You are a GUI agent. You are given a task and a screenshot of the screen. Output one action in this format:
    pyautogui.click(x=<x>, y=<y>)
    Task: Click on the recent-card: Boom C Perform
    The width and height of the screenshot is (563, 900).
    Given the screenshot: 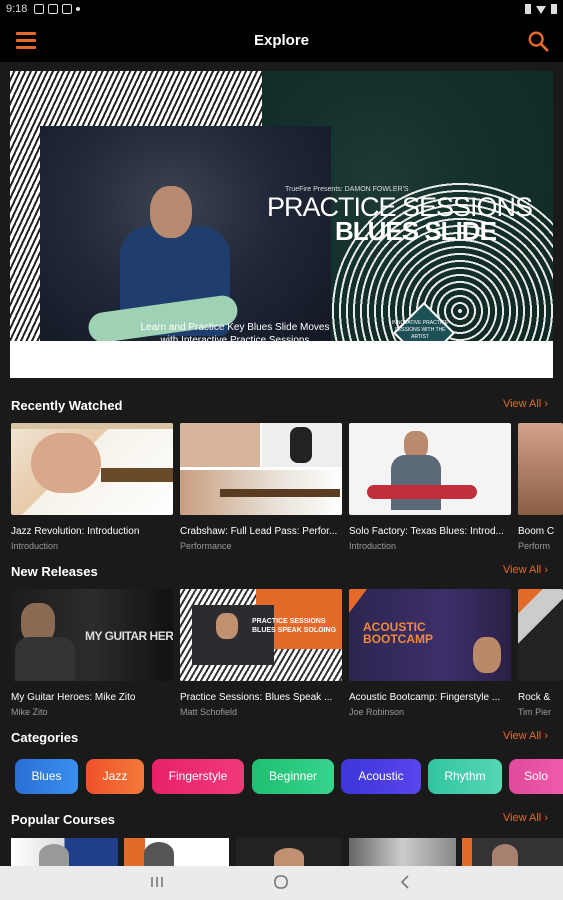 What is the action you would take?
    pyautogui.click(x=540, y=487)
    